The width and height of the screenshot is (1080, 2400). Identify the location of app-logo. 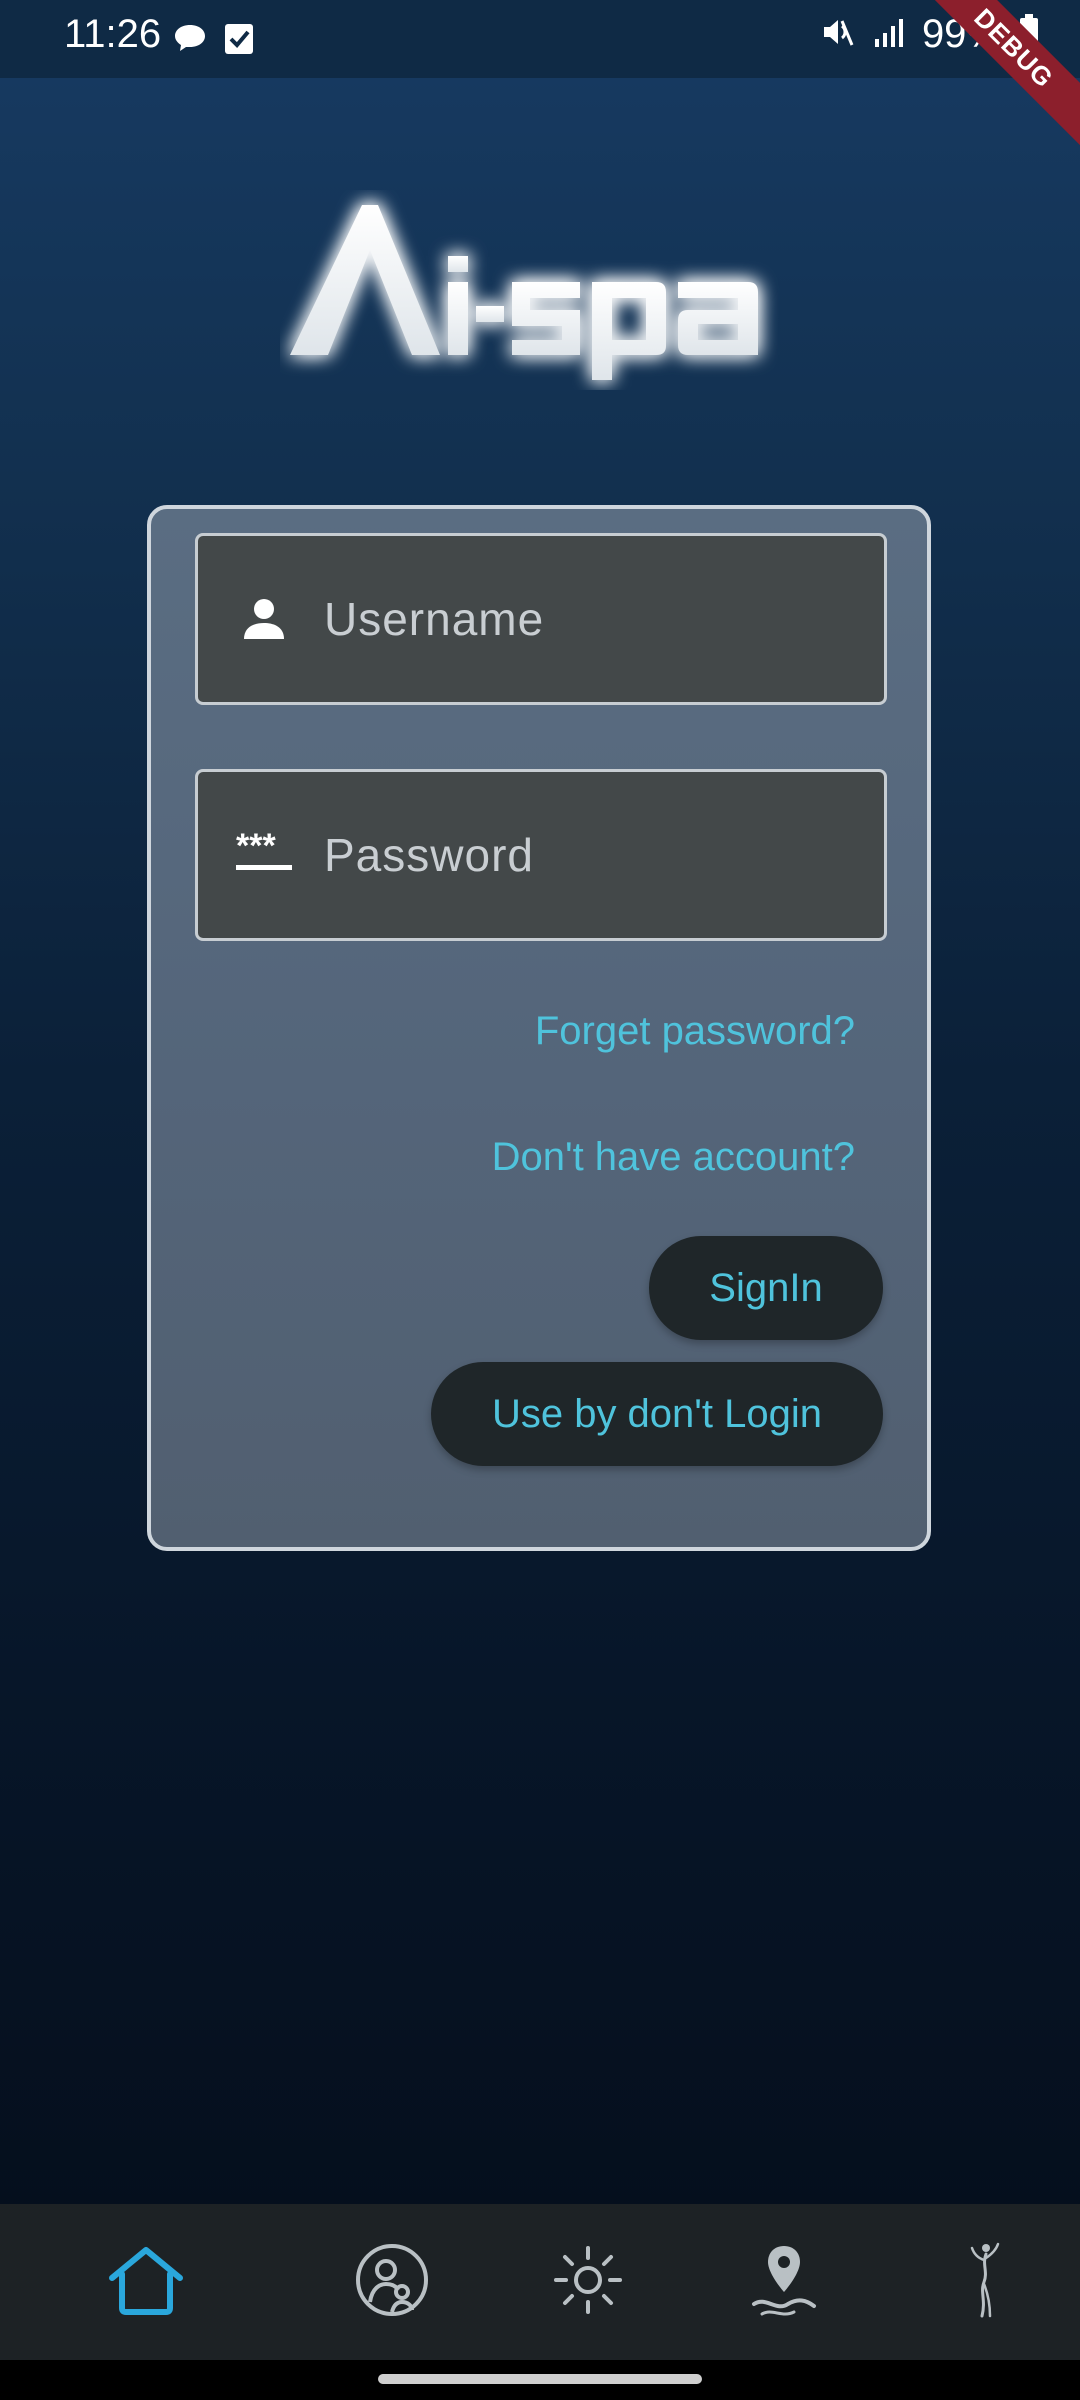
(540, 290).